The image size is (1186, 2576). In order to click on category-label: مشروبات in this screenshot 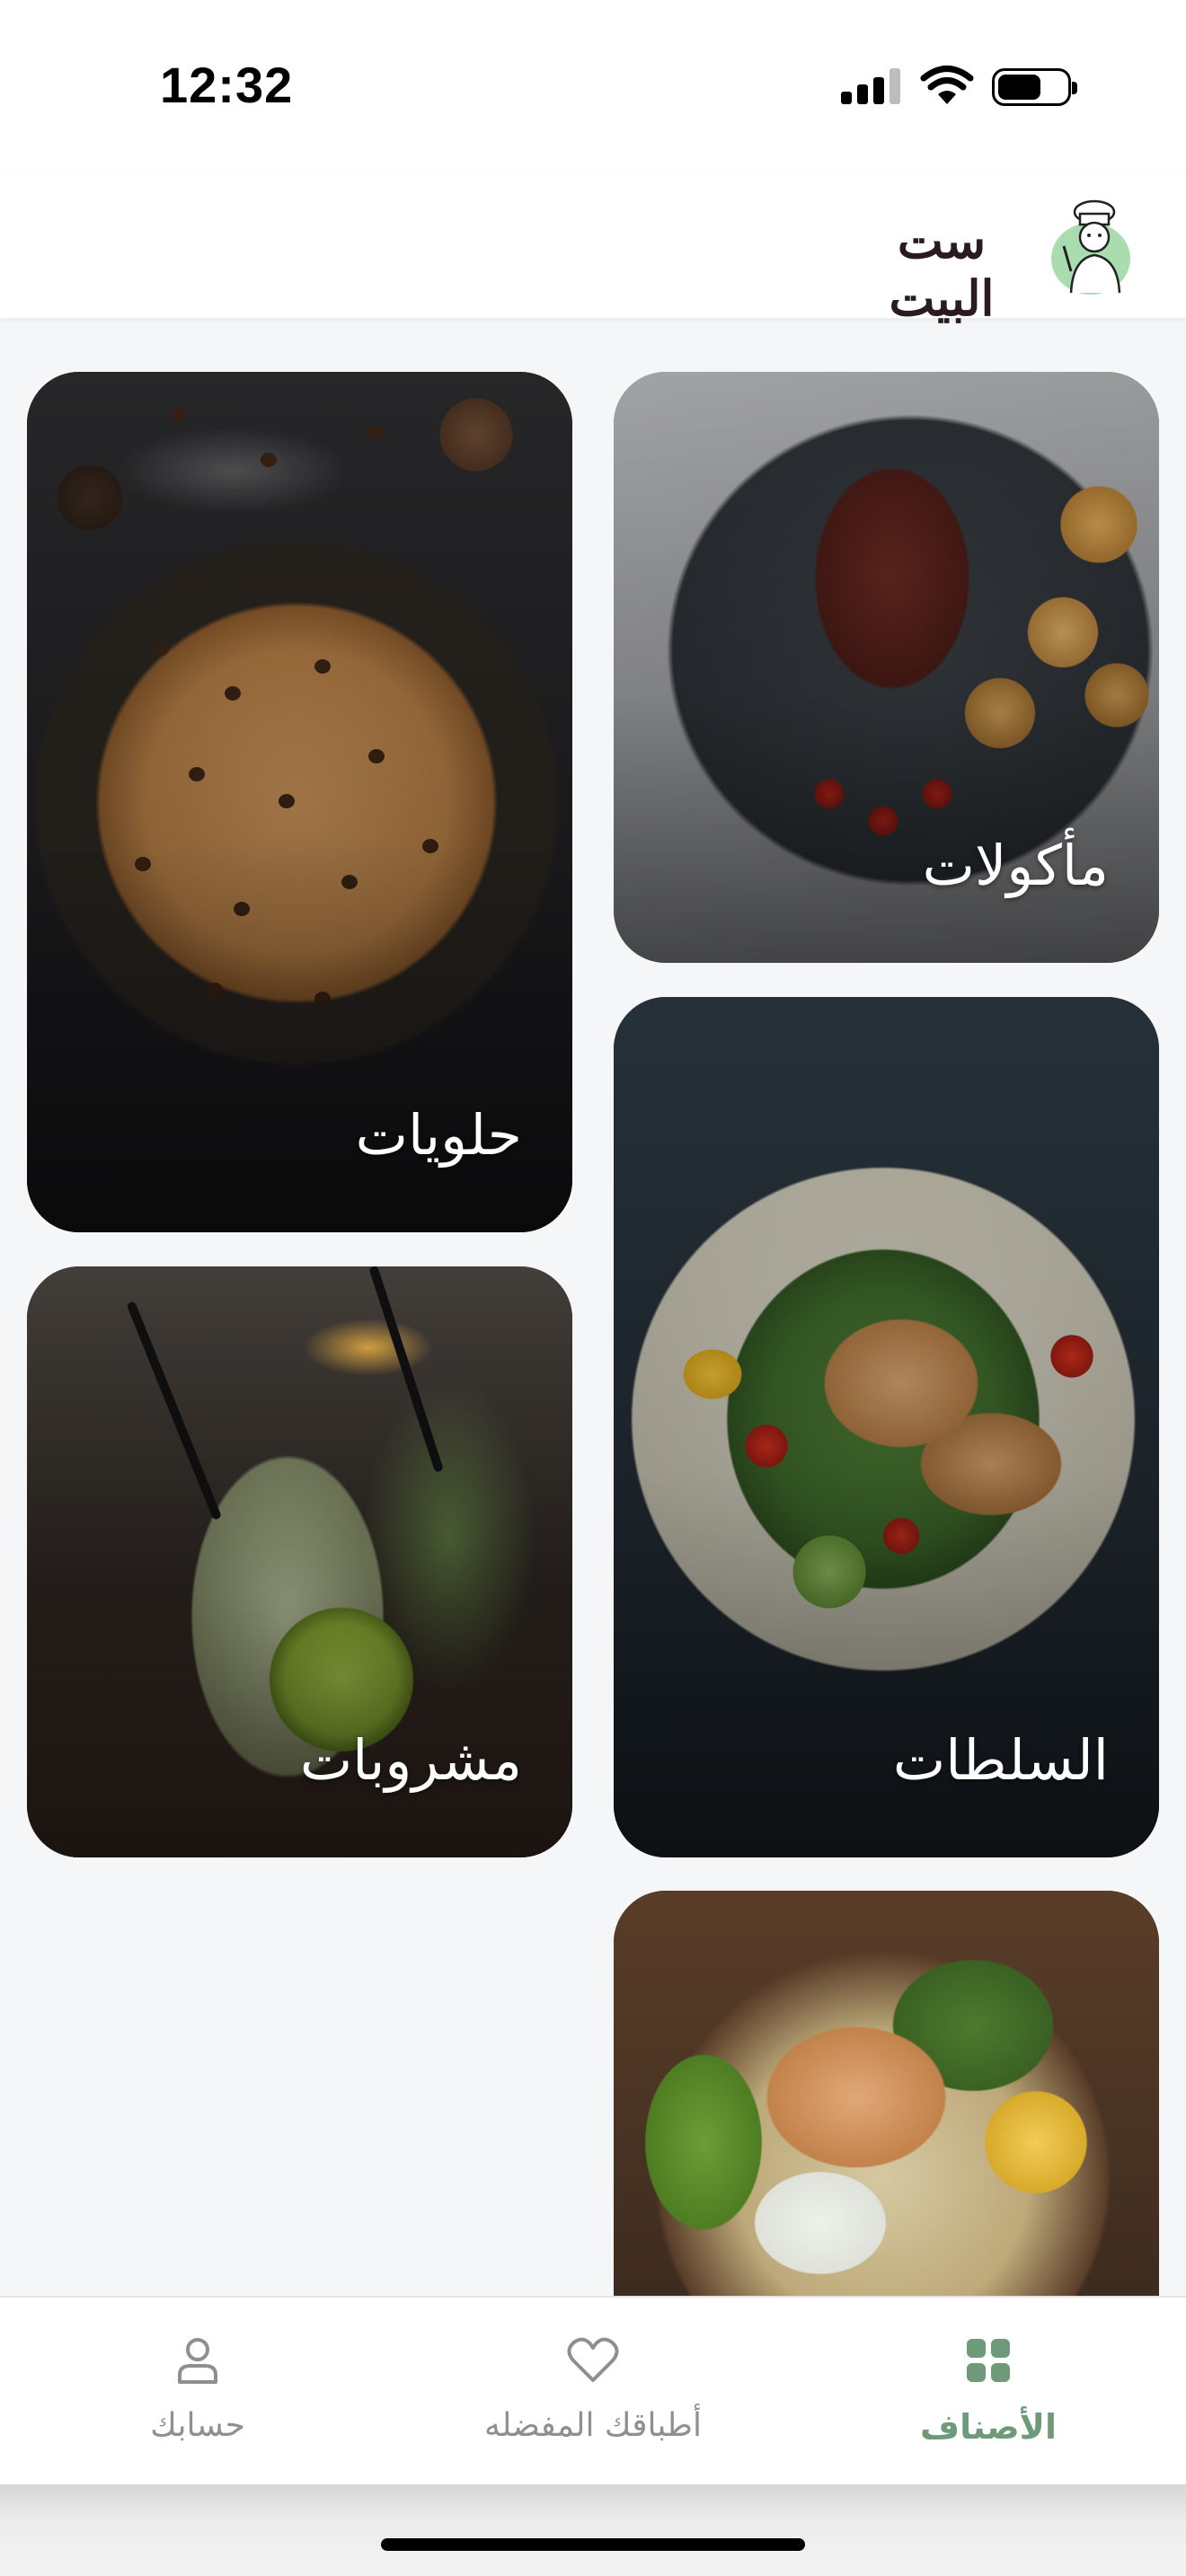, I will do `click(410, 1760)`.